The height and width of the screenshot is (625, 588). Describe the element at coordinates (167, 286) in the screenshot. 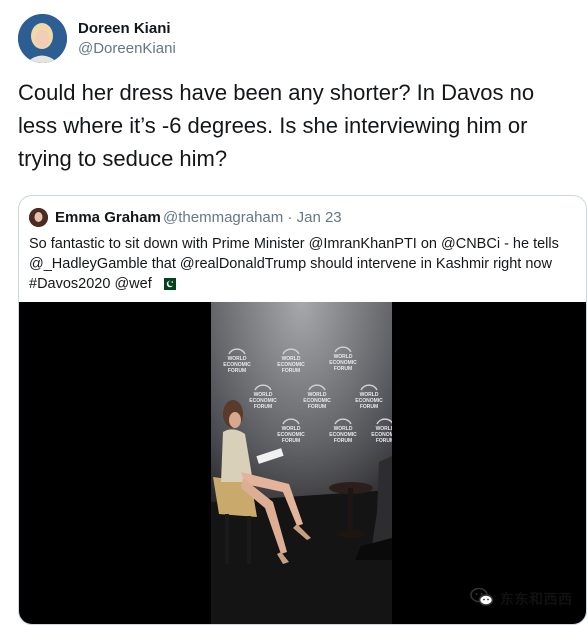

I see `pakistan-flag-icon` at that location.